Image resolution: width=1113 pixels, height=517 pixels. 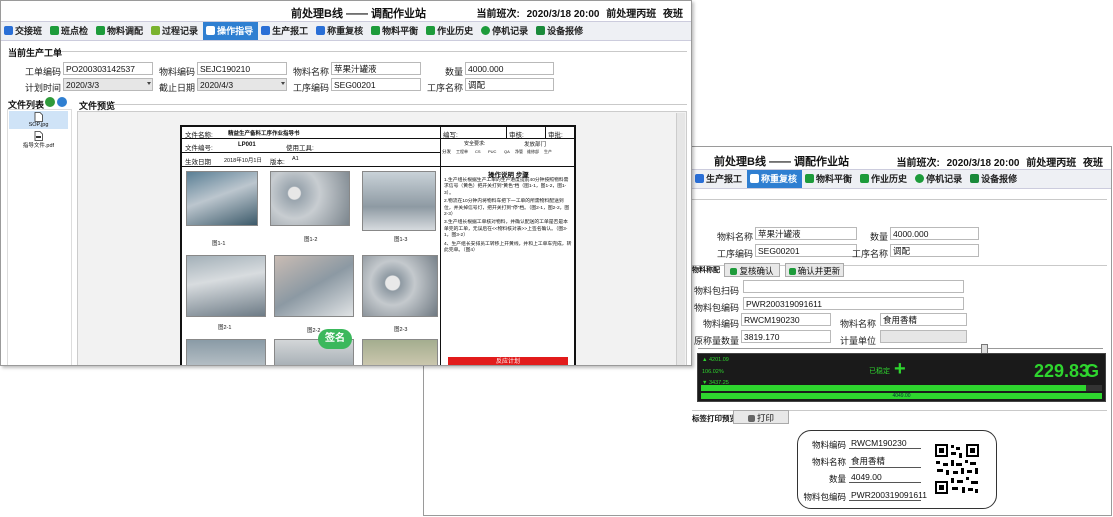 What do you see at coordinates (492, 151) in the screenshot?
I see `doc-dept-col: PUC` at bounding box center [492, 151].